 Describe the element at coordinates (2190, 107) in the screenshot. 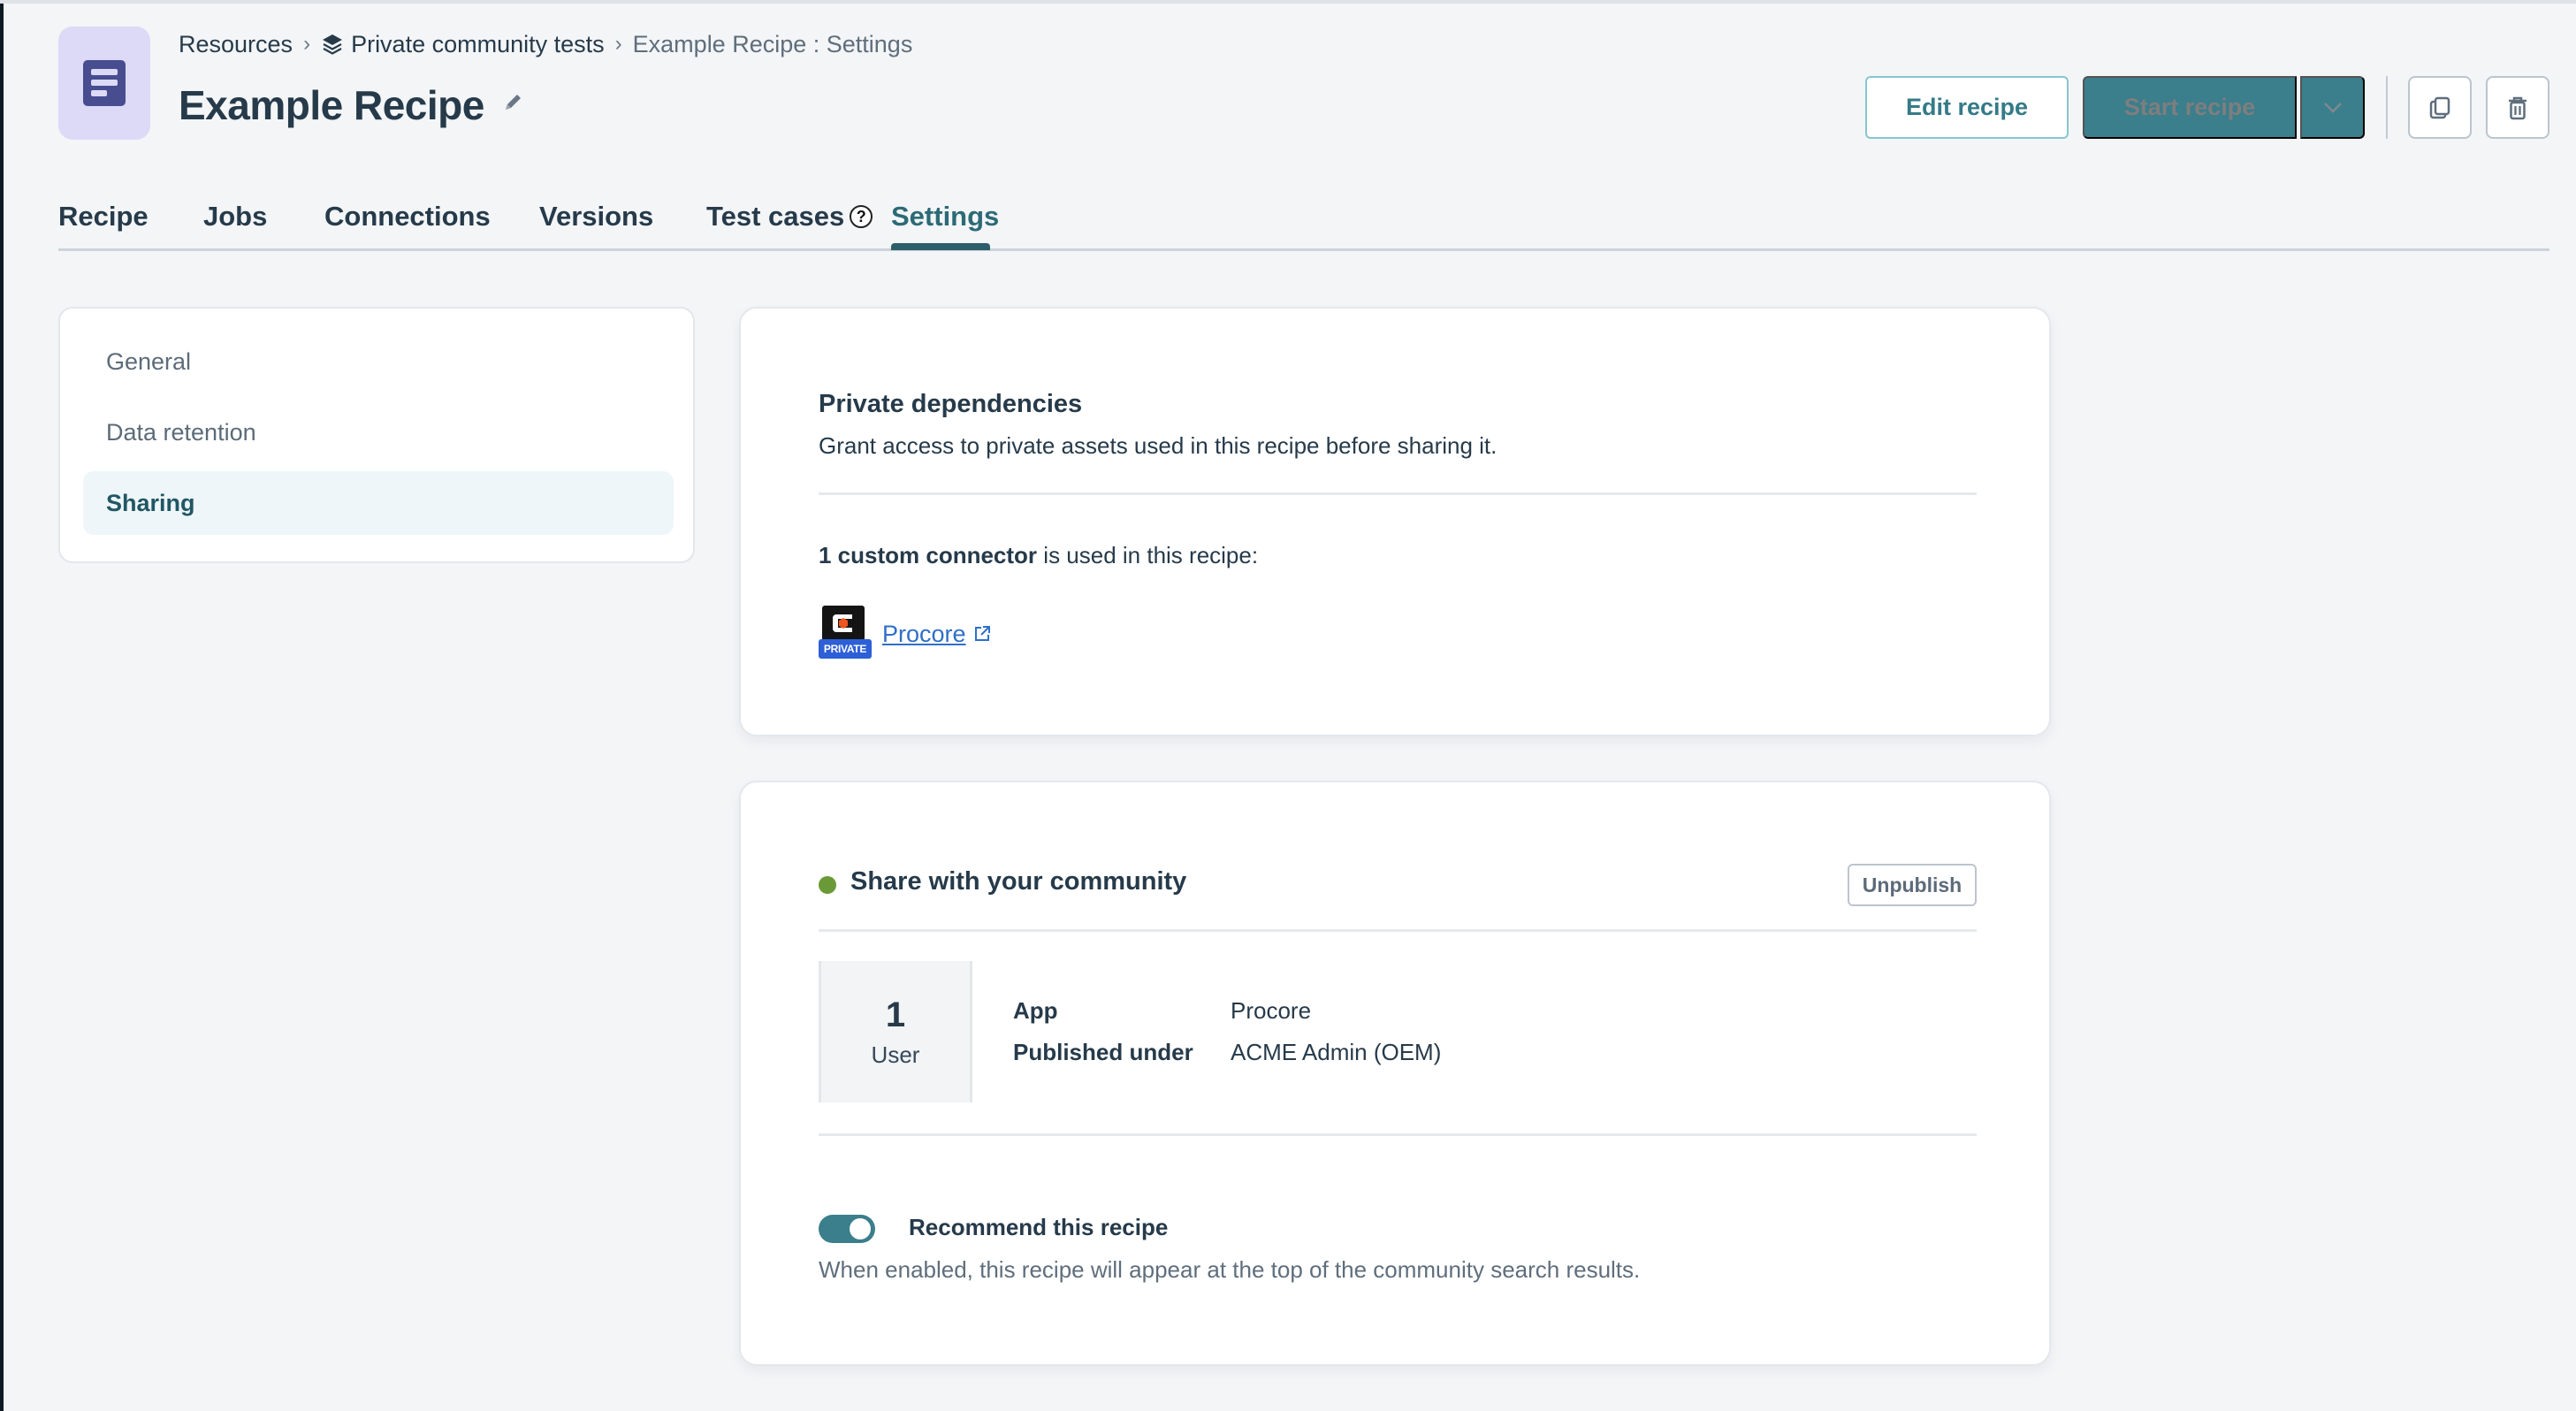

I see `start-recipe-button: Start recipe` at that location.